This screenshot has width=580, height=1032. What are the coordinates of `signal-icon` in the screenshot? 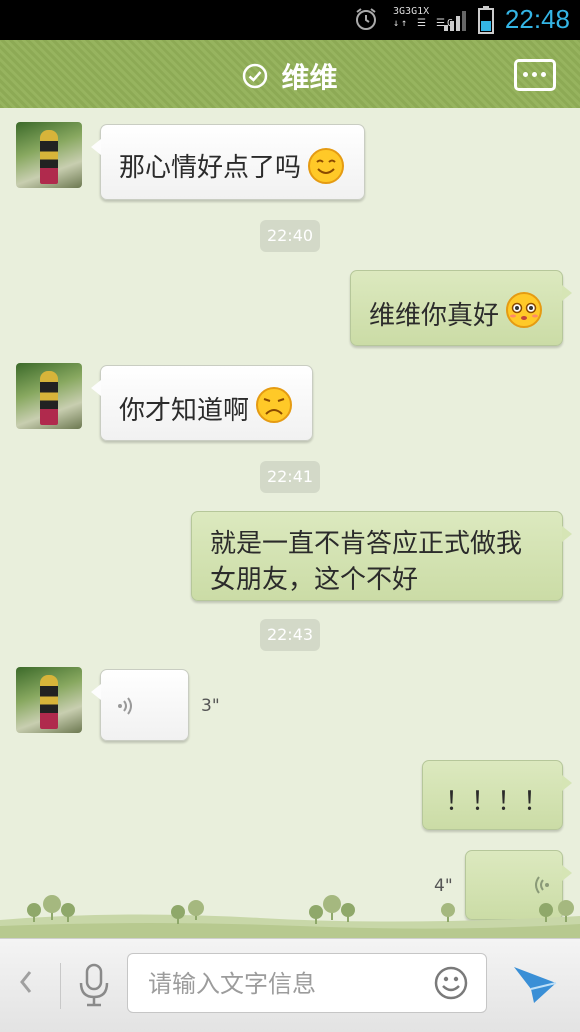 It's located at (455, 21).